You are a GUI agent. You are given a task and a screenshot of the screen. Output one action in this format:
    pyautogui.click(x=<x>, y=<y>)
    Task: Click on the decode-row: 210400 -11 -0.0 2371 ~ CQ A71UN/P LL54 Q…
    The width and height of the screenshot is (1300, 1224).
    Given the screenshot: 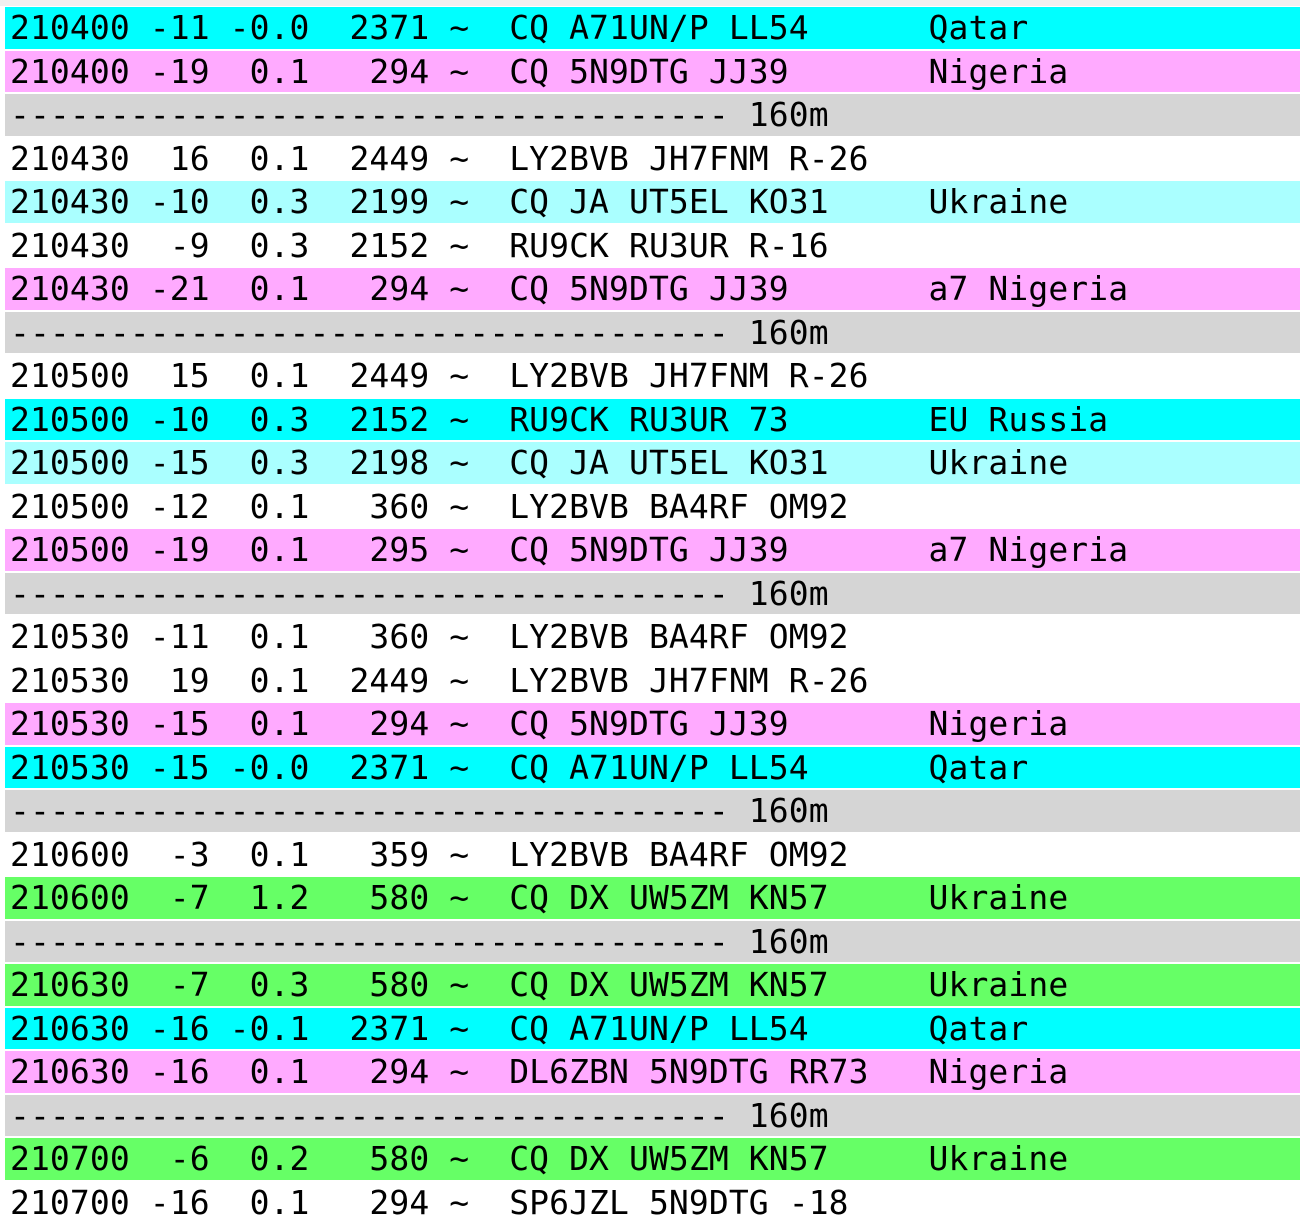 What is the action you would take?
    pyautogui.click(x=650, y=28)
    